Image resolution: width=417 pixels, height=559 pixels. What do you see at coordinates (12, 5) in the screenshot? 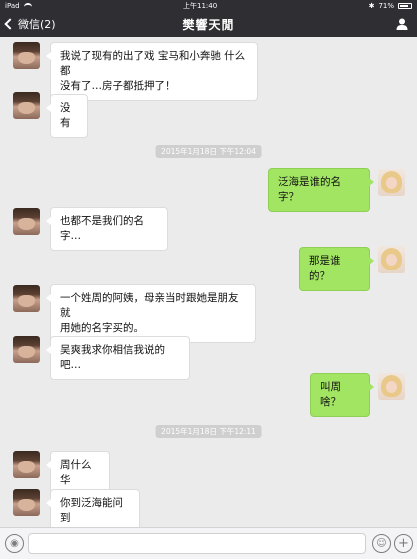
I see `device-label: iPad` at bounding box center [12, 5].